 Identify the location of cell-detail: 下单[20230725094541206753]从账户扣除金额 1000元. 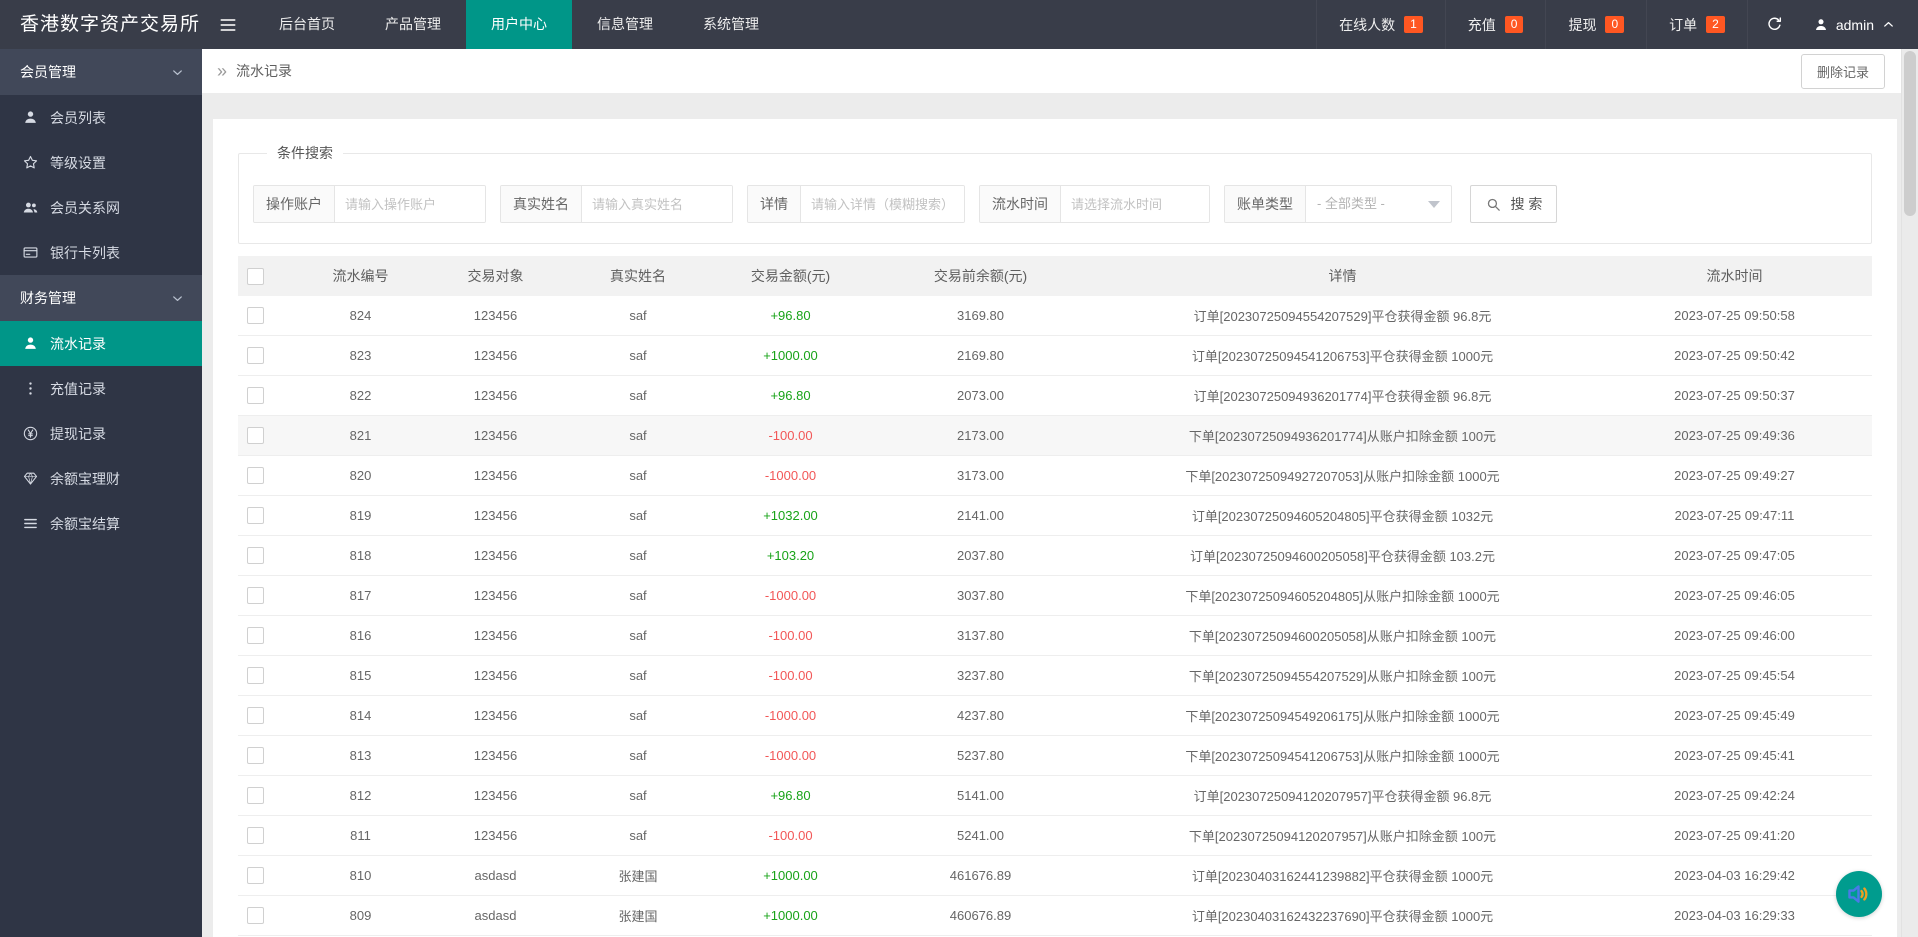
(1342, 756).